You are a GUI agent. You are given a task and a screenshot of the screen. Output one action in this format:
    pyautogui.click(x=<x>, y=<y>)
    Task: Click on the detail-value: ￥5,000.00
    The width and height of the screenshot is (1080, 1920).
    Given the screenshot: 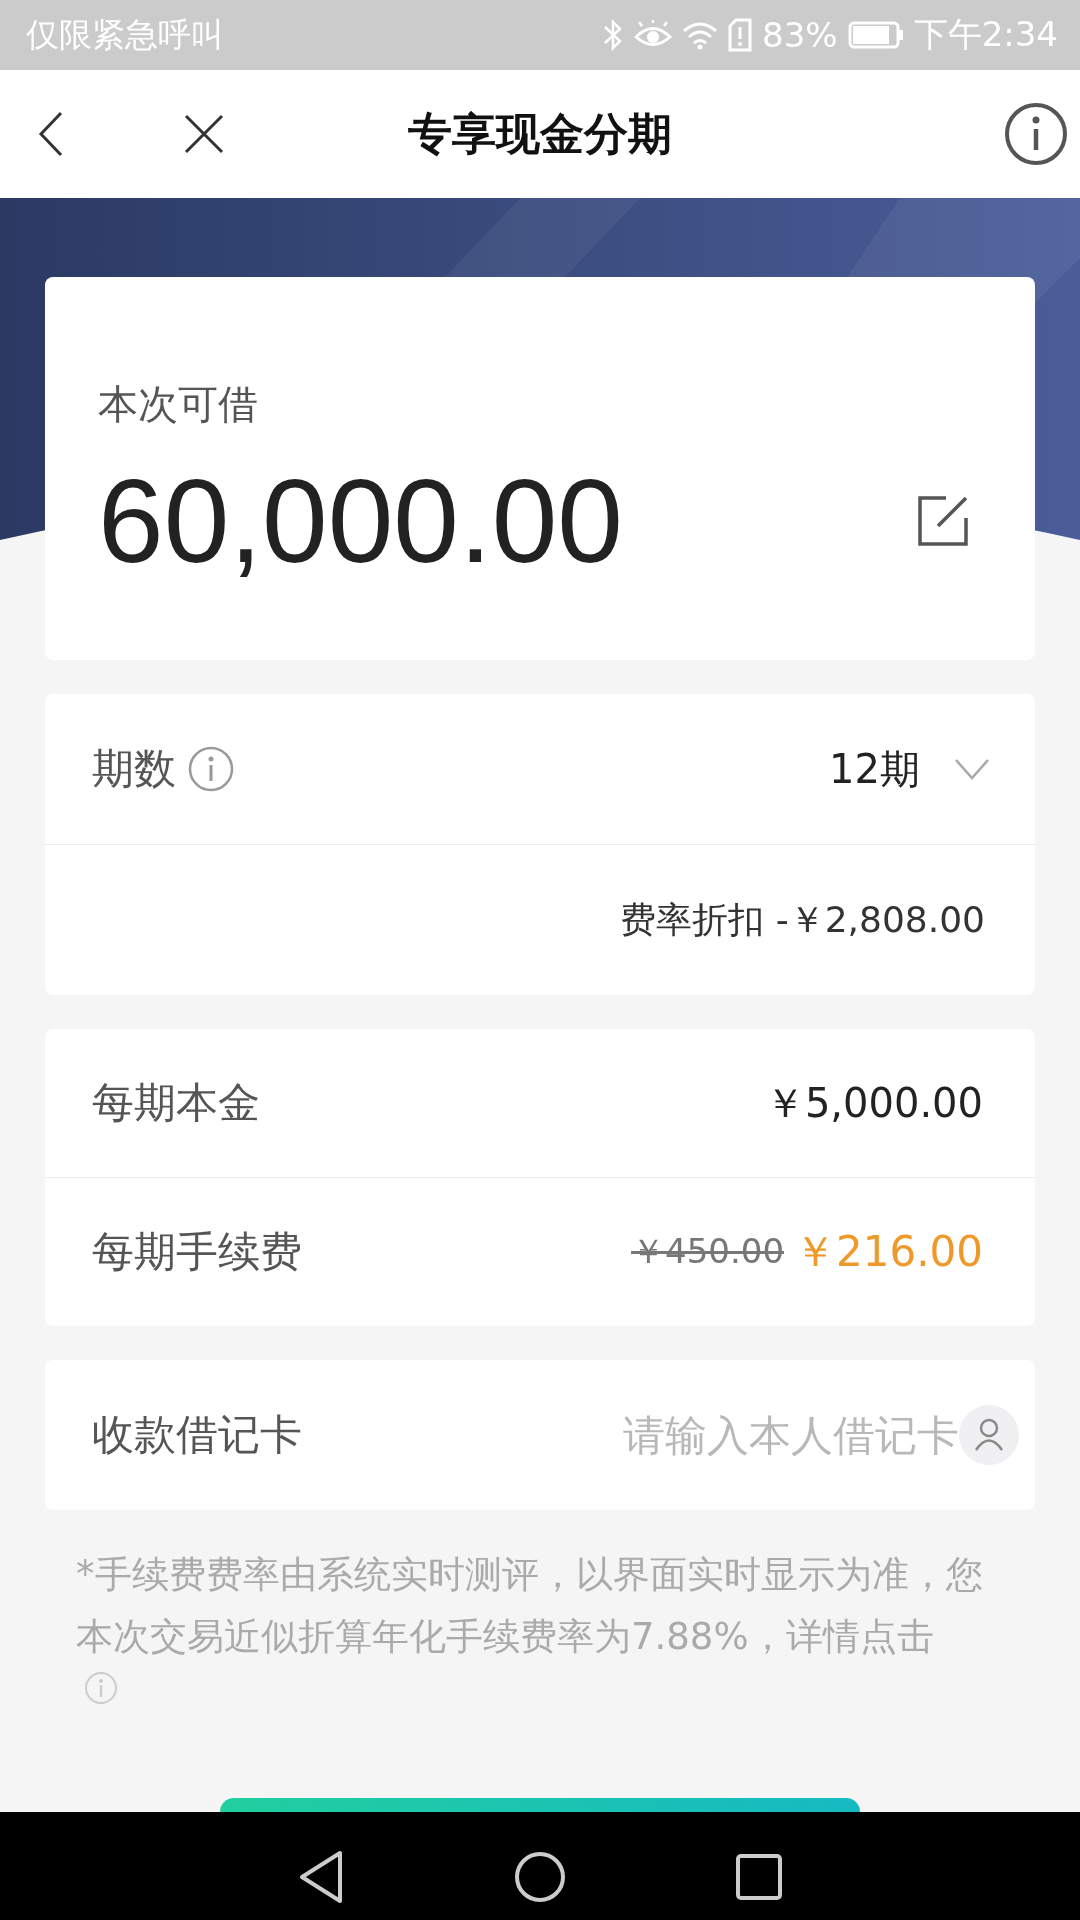 What is the action you would take?
    pyautogui.click(x=873, y=1103)
    